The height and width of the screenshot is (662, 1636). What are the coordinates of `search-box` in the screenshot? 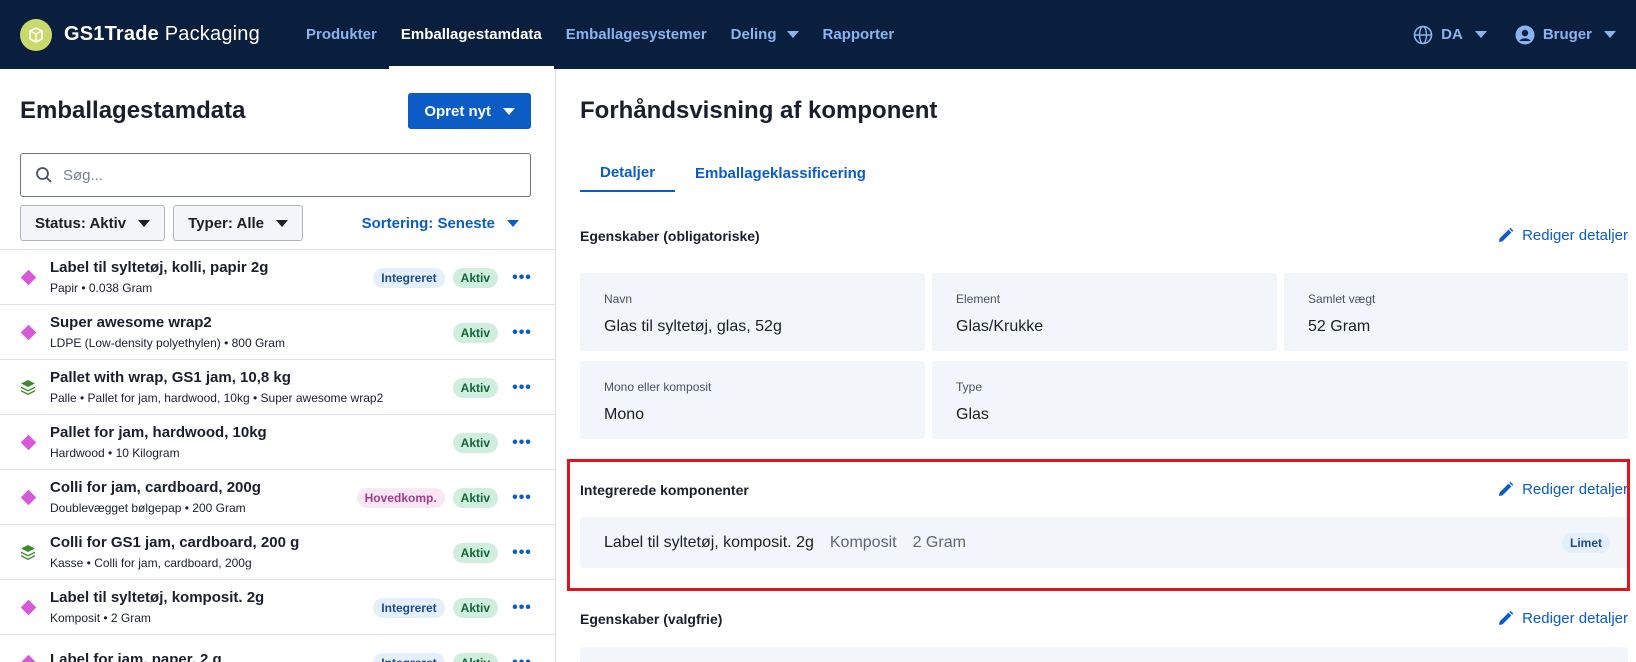 It's located at (275, 175).